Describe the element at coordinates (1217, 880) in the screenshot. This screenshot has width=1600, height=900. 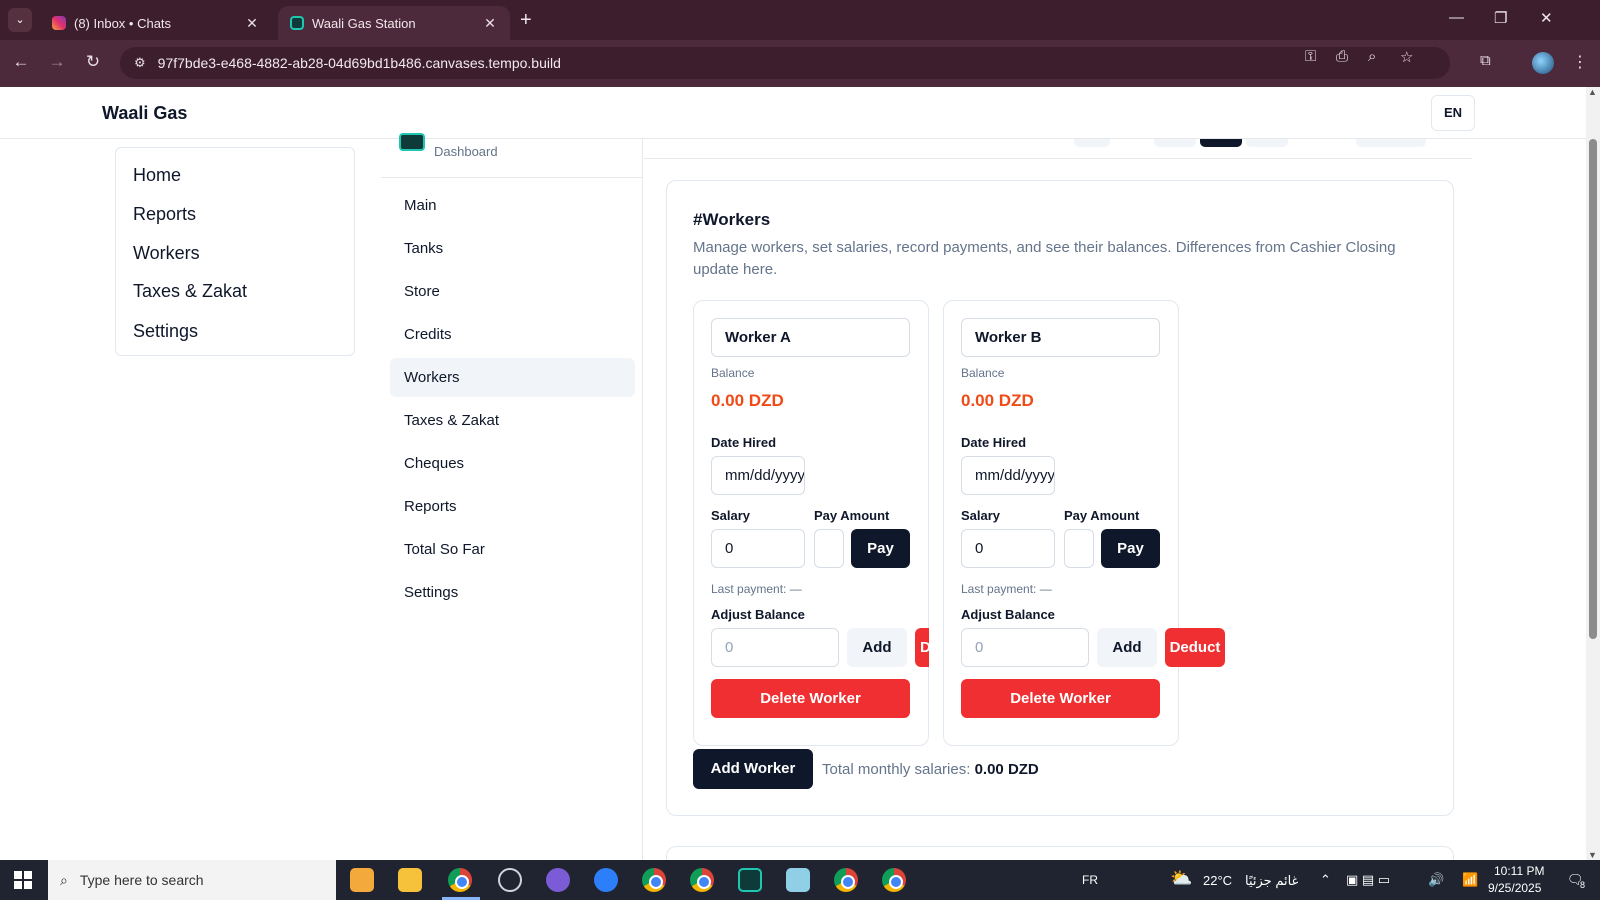
I see `weather-temp: 22°C` at that location.